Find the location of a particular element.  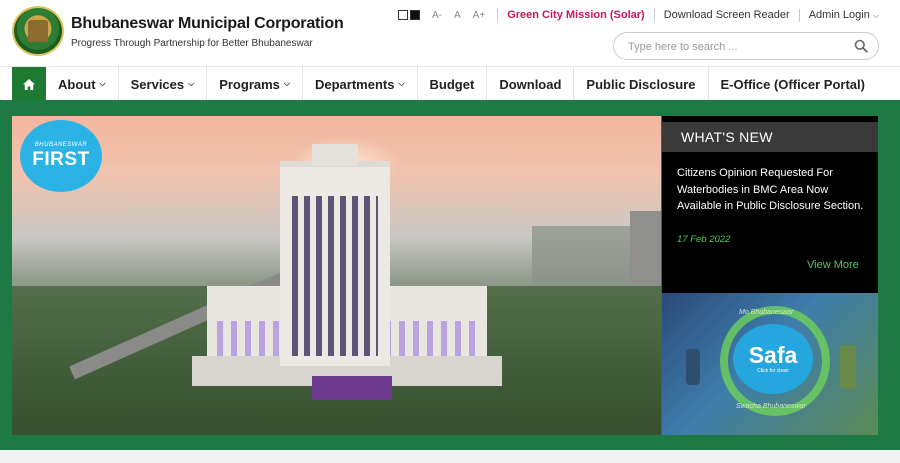

nav-item-e-office: E-Office (Officer Portal) is located at coordinates (793, 84).